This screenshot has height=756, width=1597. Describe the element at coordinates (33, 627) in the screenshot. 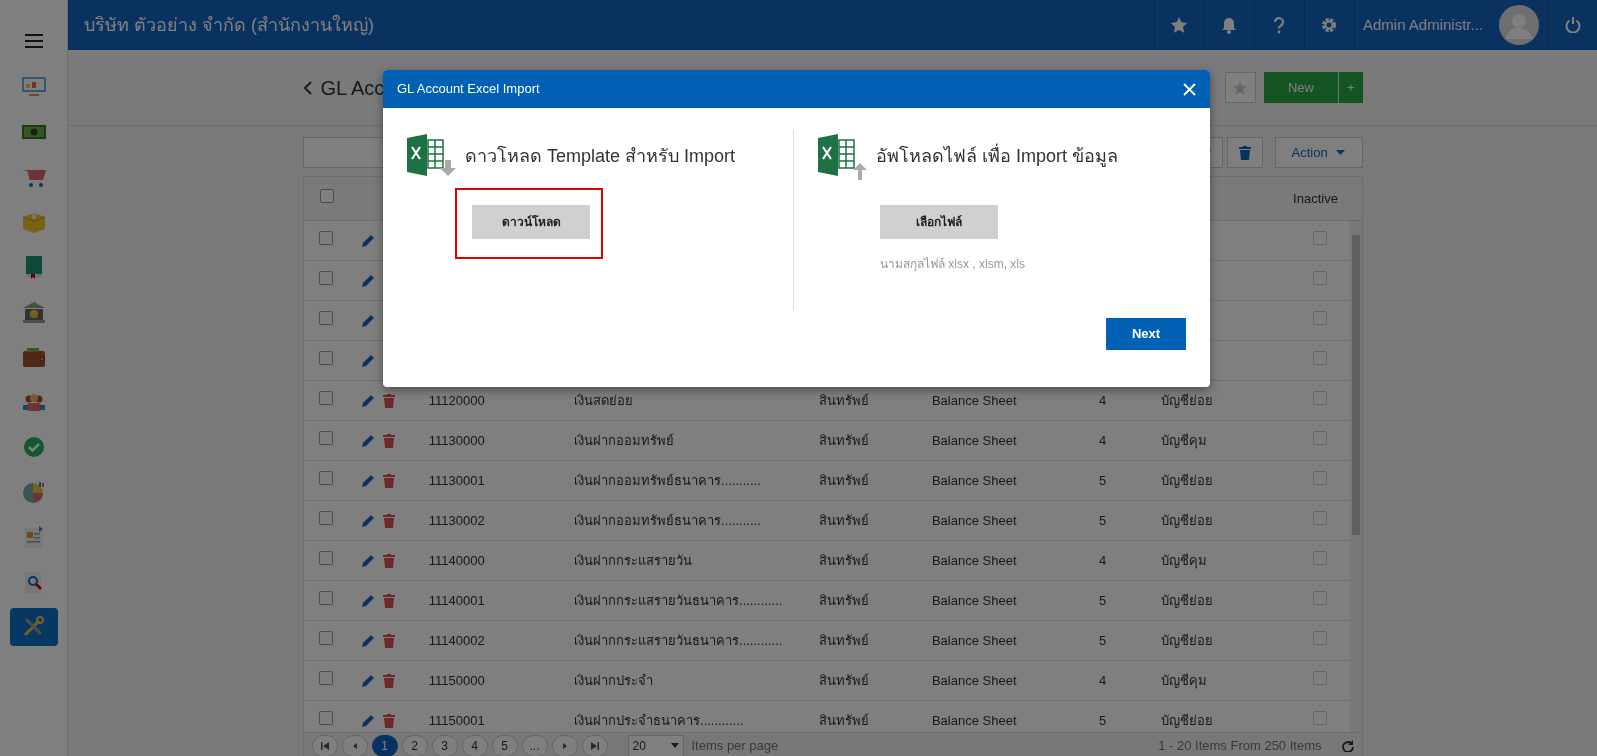

I see `sidebar-item` at that location.